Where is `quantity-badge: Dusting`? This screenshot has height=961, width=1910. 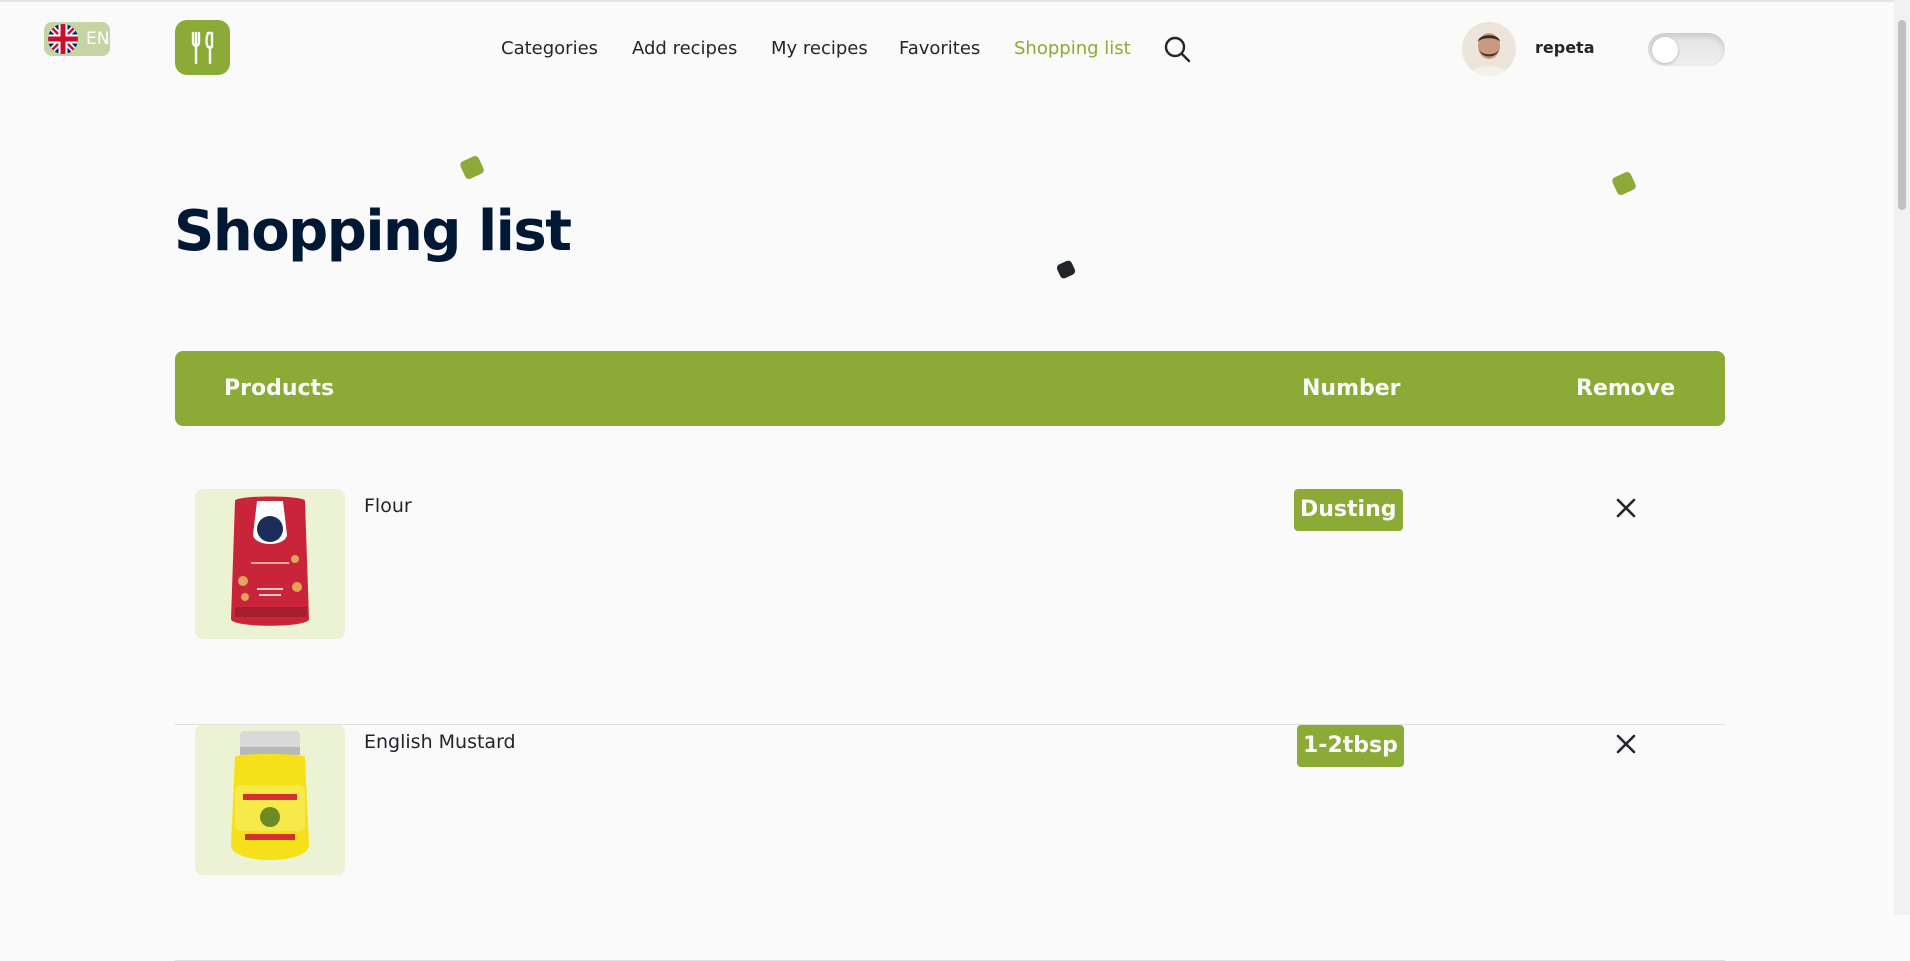
quantity-badge: Dusting is located at coordinates (1348, 510).